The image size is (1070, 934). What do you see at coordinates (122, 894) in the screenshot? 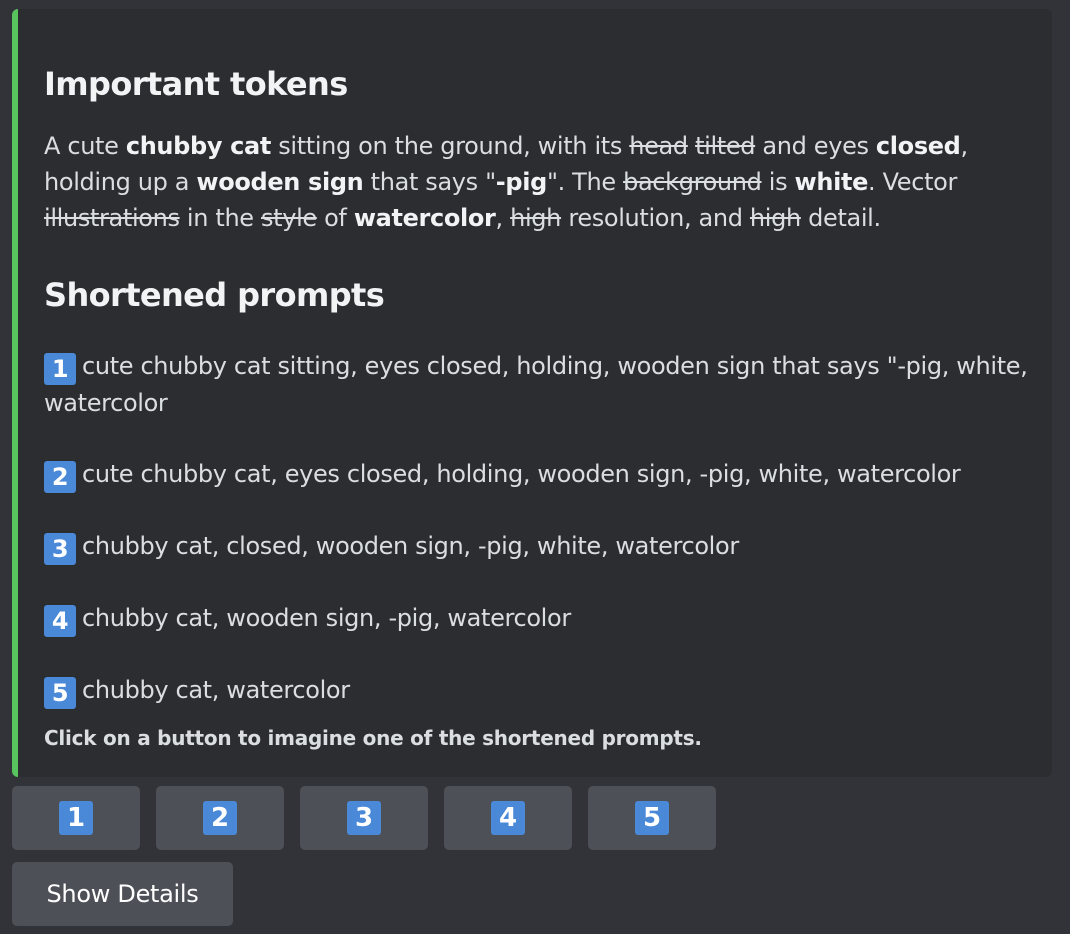
I see `show-details-button: Show Details` at bounding box center [122, 894].